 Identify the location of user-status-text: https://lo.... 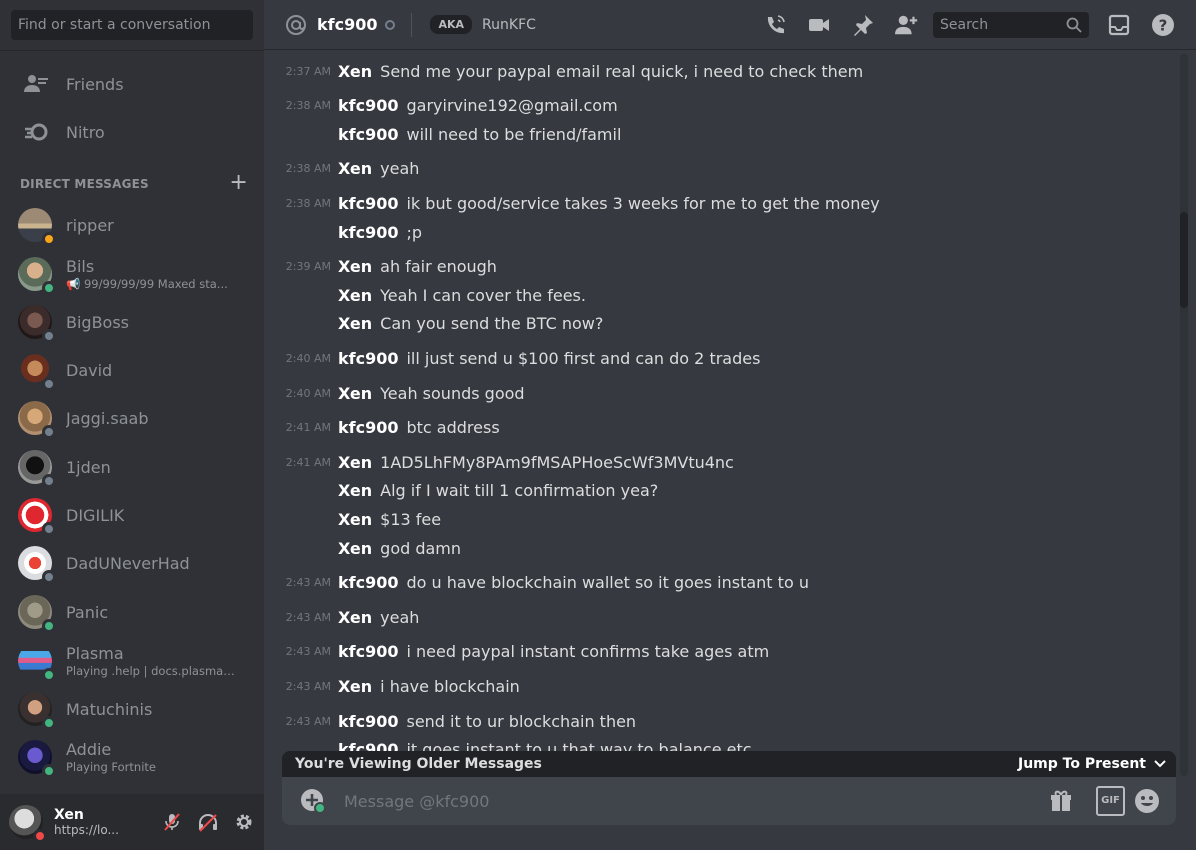
(86, 830).